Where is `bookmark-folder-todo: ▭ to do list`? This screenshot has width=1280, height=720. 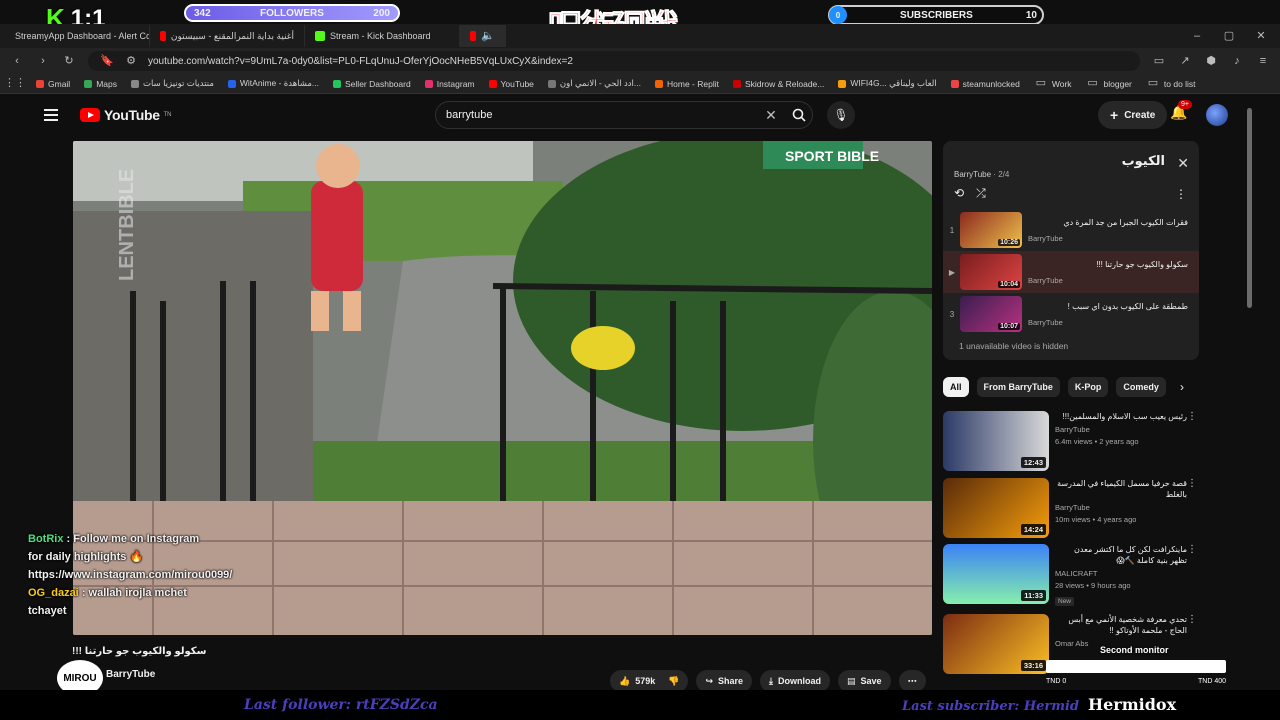 bookmark-folder-todo: ▭ to do list is located at coordinates (1171, 84).